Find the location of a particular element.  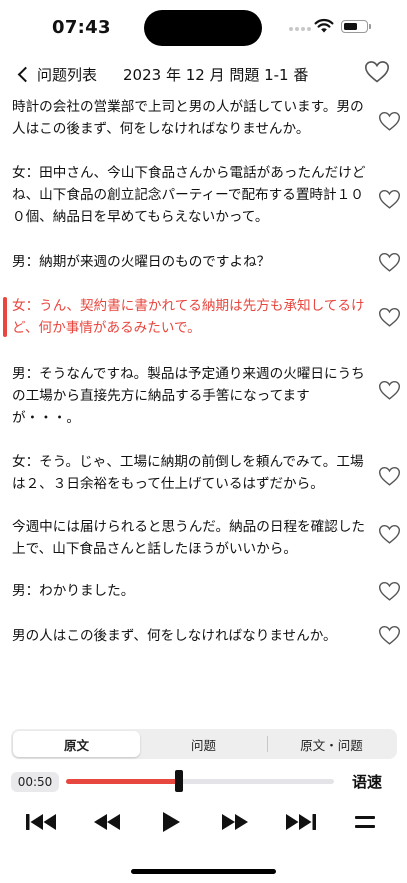

back-button: 问题列表 is located at coordinates (56, 74).